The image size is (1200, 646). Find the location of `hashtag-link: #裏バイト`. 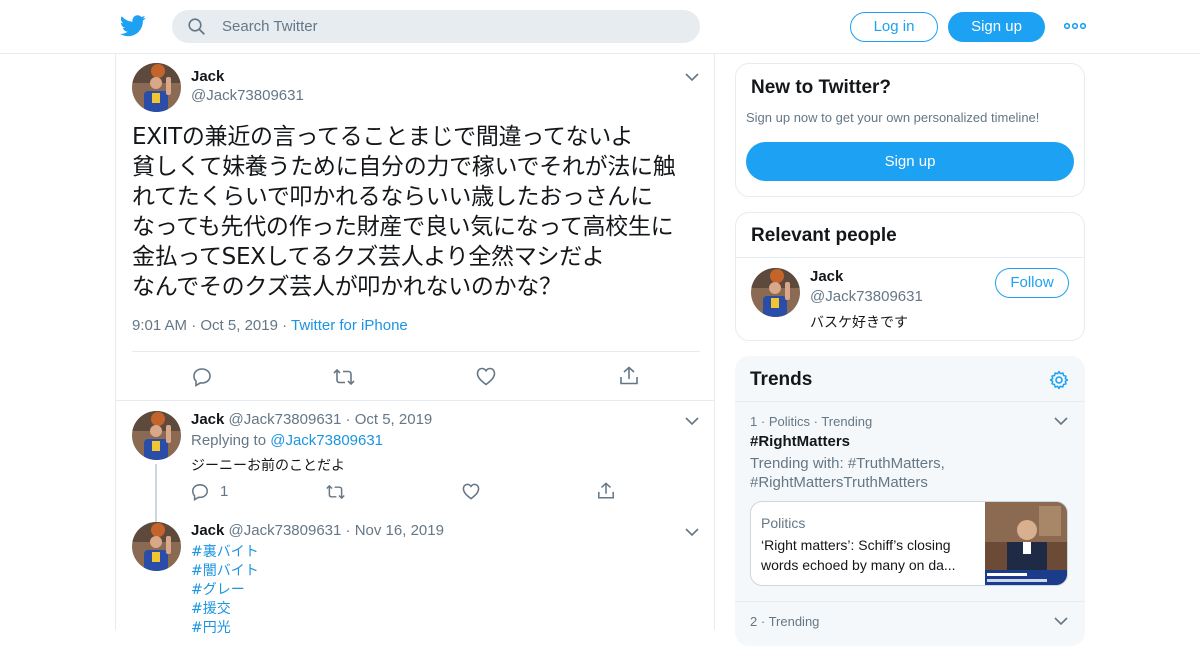

hashtag-link: #裏バイト is located at coordinates (225, 552).